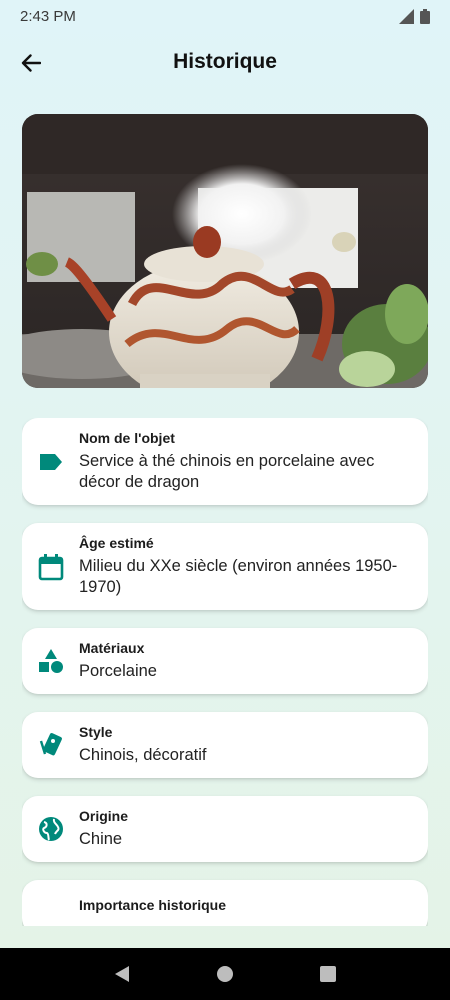 The height and width of the screenshot is (1000, 450). I want to click on app-bar: Historique, so click(225, 62).